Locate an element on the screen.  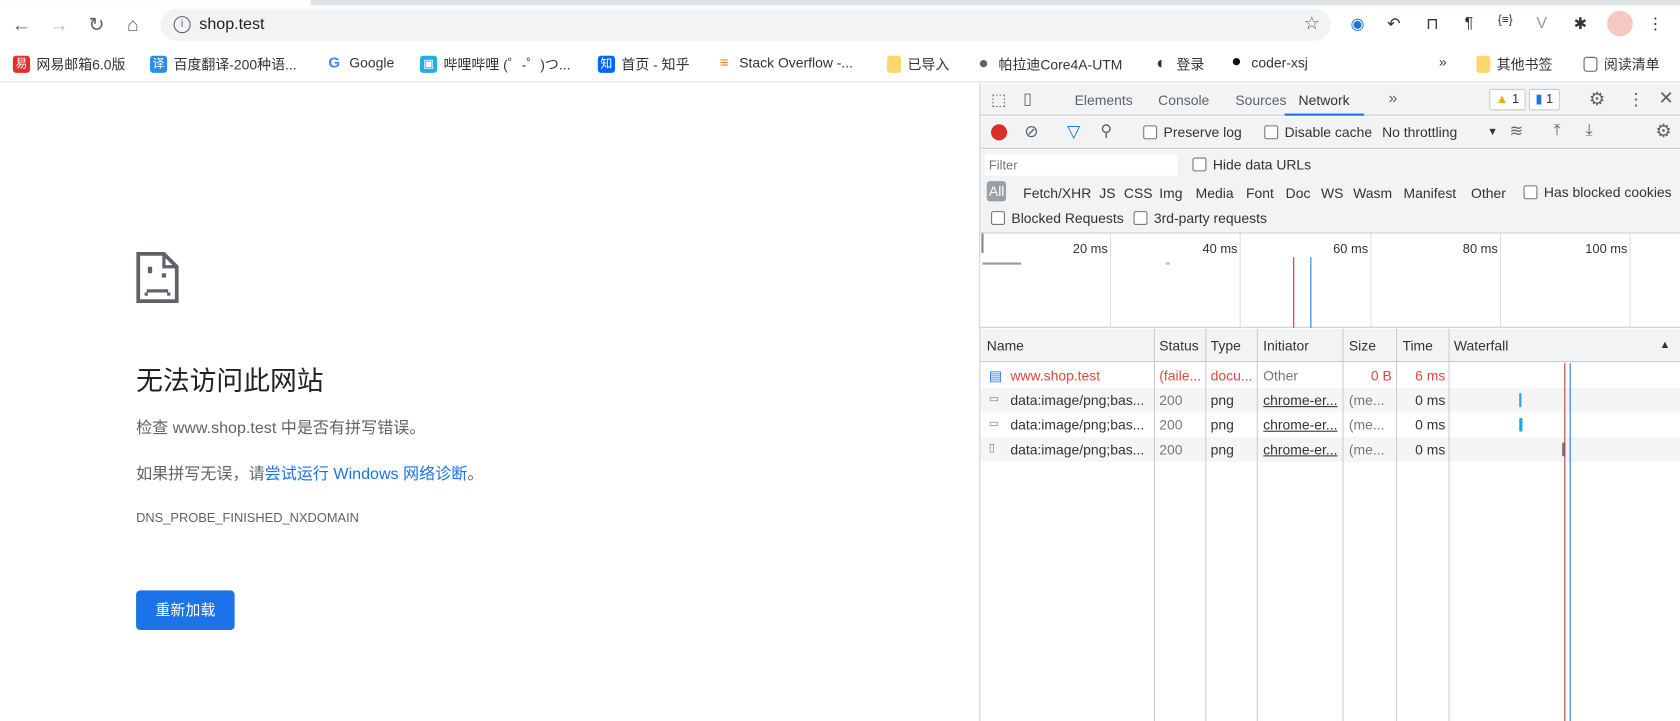
reload-button: 重新加载 is located at coordinates (185, 610).